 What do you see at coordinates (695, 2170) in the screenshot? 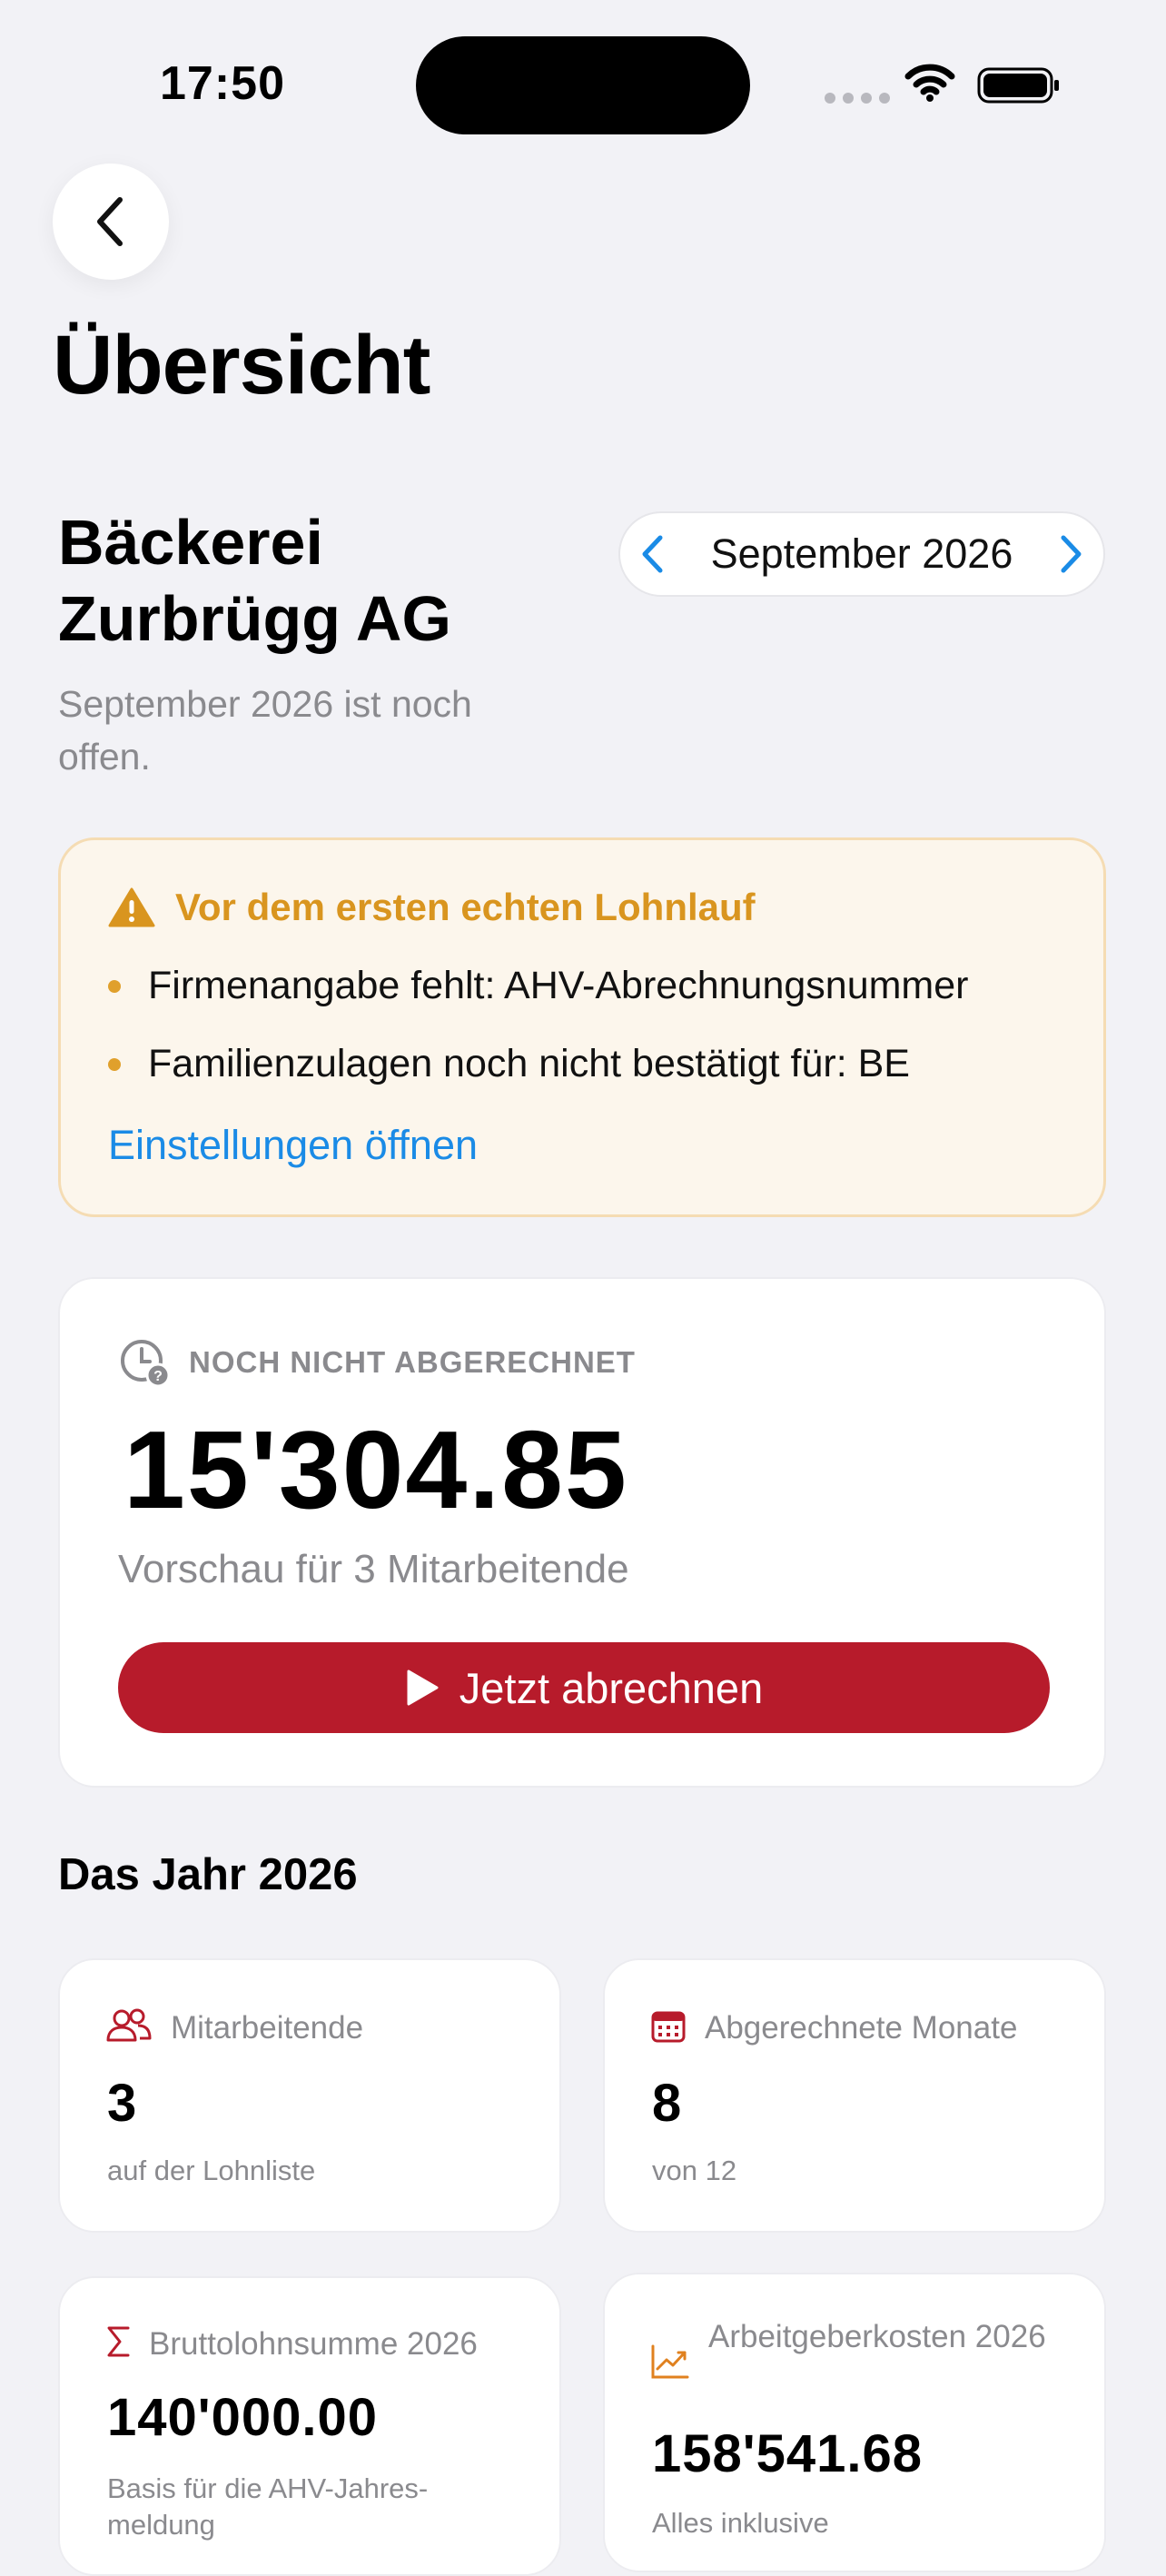
I see `stat-subtext: von 12` at bounding box center [695, 2170].